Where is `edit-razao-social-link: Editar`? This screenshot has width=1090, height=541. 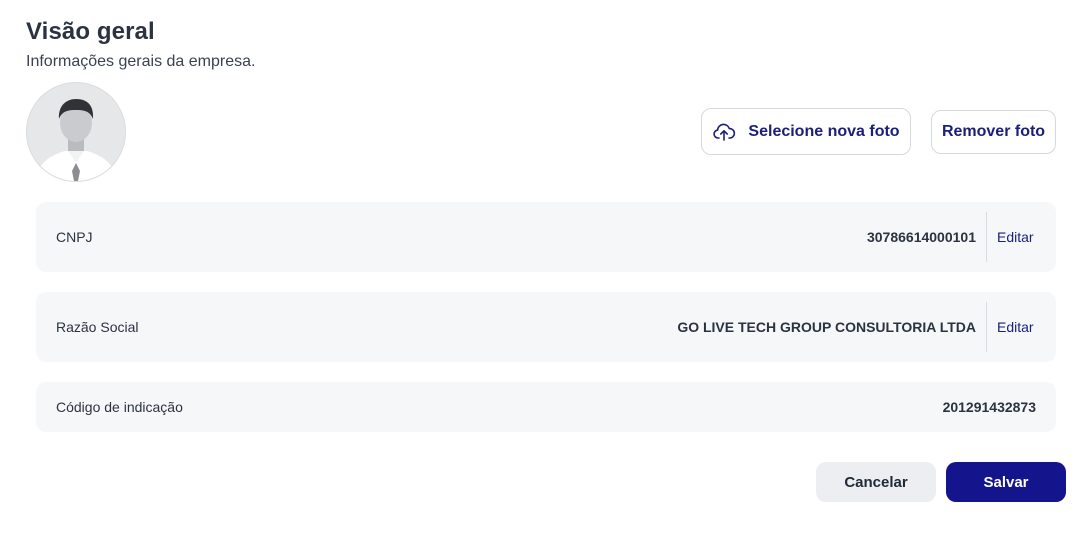
edit-razao-social-link: Editar is located at coordinates (1015, 327).